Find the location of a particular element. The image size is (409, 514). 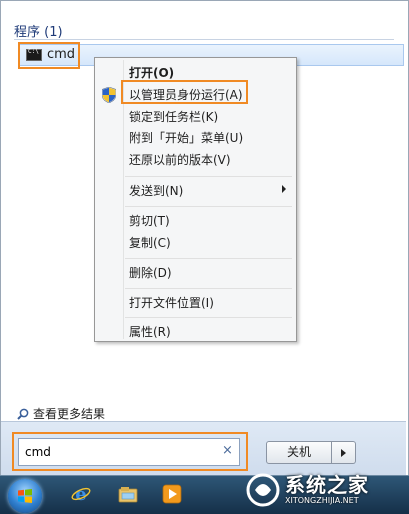

watermark-logo is located at coordinates (263, 490).